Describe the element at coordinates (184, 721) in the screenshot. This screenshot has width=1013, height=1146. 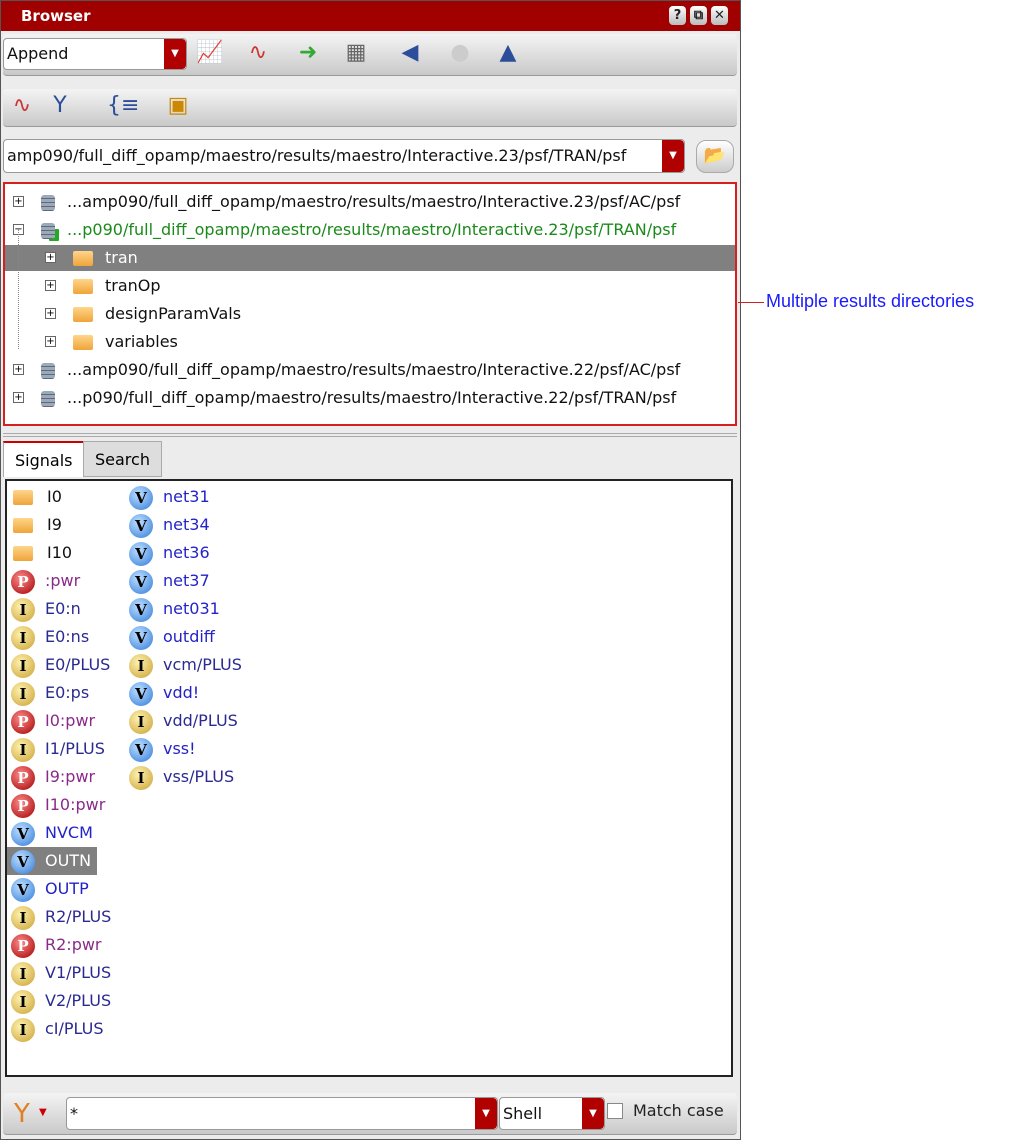
I see `signal-item: Ivdd/PLUS` at that location.